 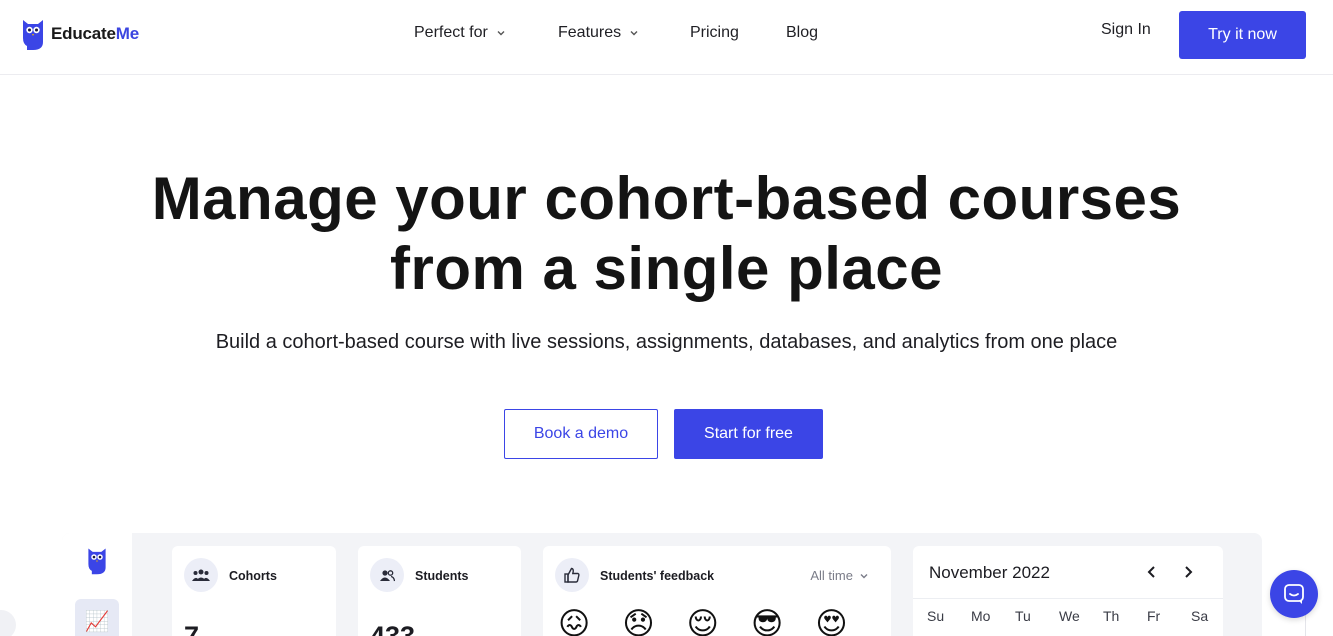 I want to click on confounded-face-icon: 😖, so click(x=574, y=620).